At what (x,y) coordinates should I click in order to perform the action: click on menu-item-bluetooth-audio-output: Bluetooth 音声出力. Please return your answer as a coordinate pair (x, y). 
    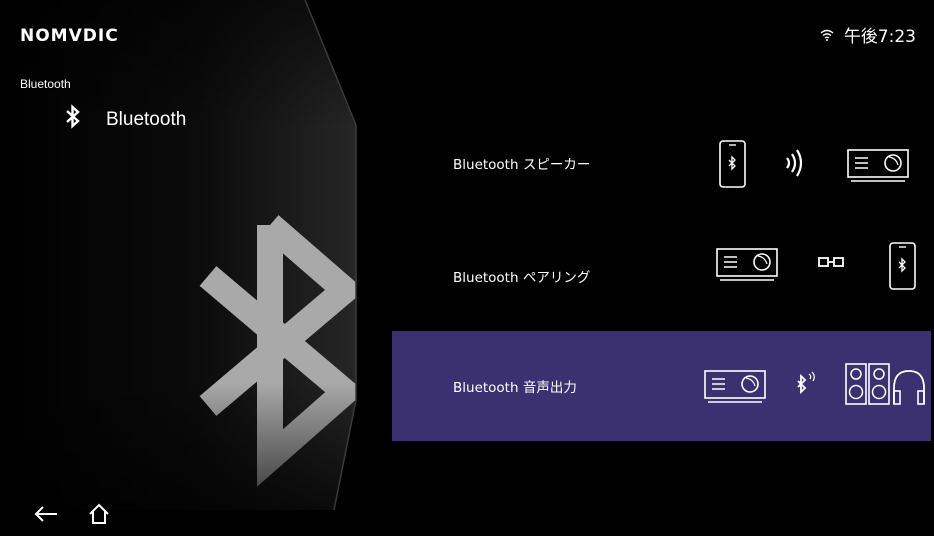
    Looking at the image, I should click on (661, 386).